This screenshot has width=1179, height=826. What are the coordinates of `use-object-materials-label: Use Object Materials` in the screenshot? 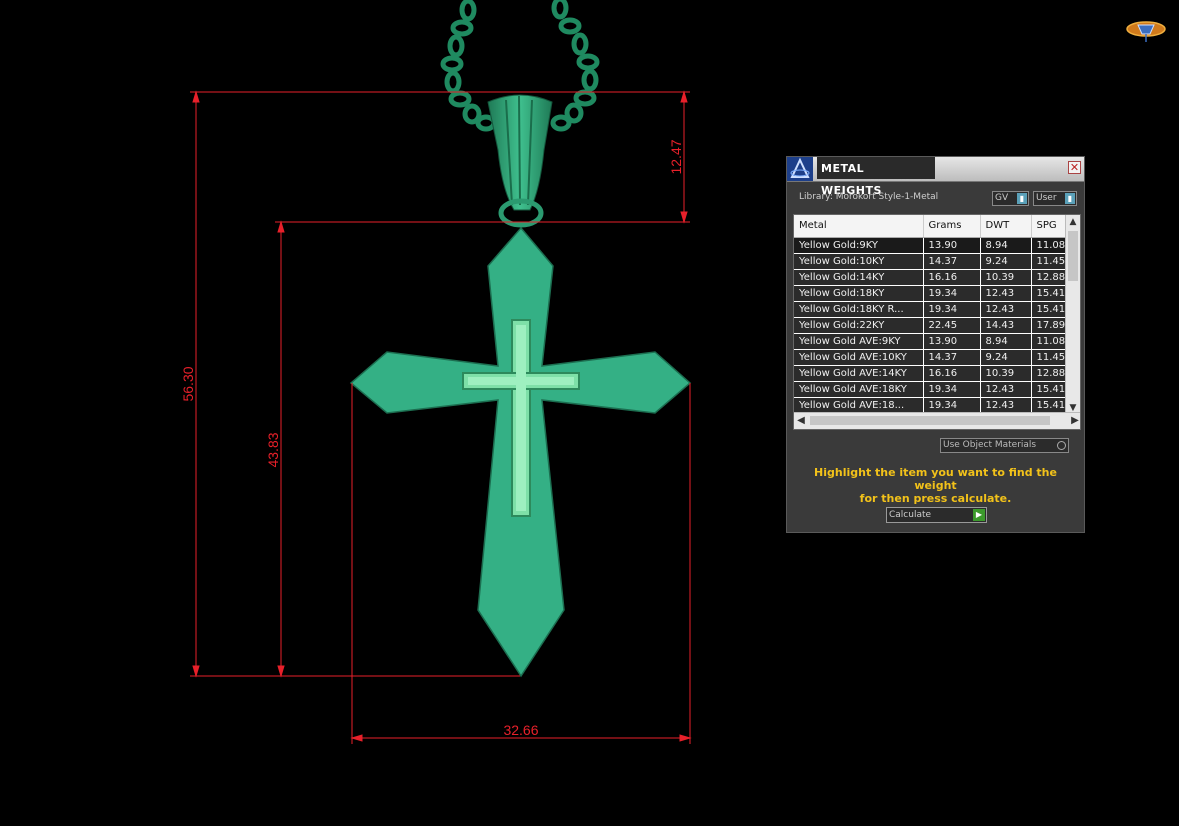 It's located at (990, 445).